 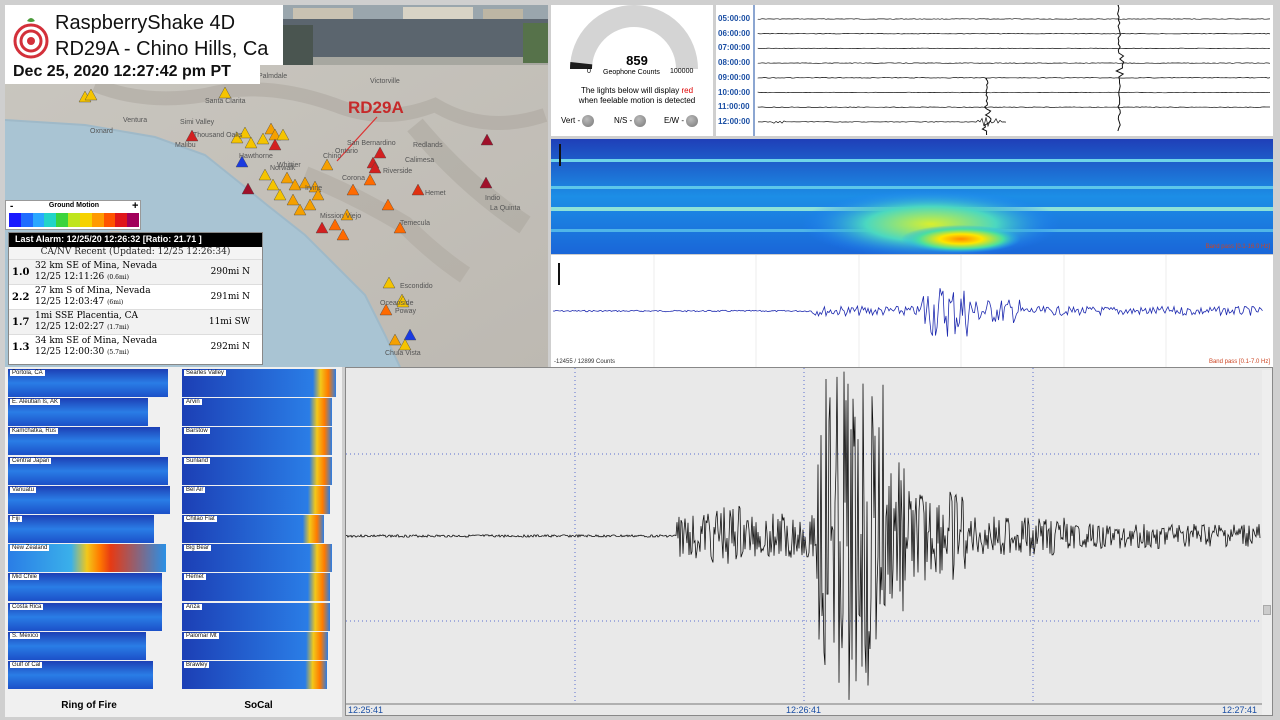 I want to click on station-marker-label: RD29A, so click(x=376, y=107).